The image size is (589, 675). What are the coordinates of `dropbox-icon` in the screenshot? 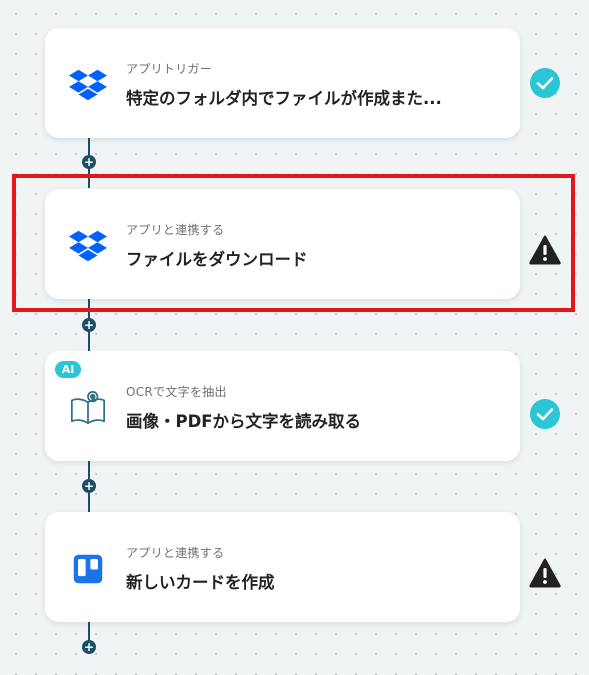 It's located at (88, 85).